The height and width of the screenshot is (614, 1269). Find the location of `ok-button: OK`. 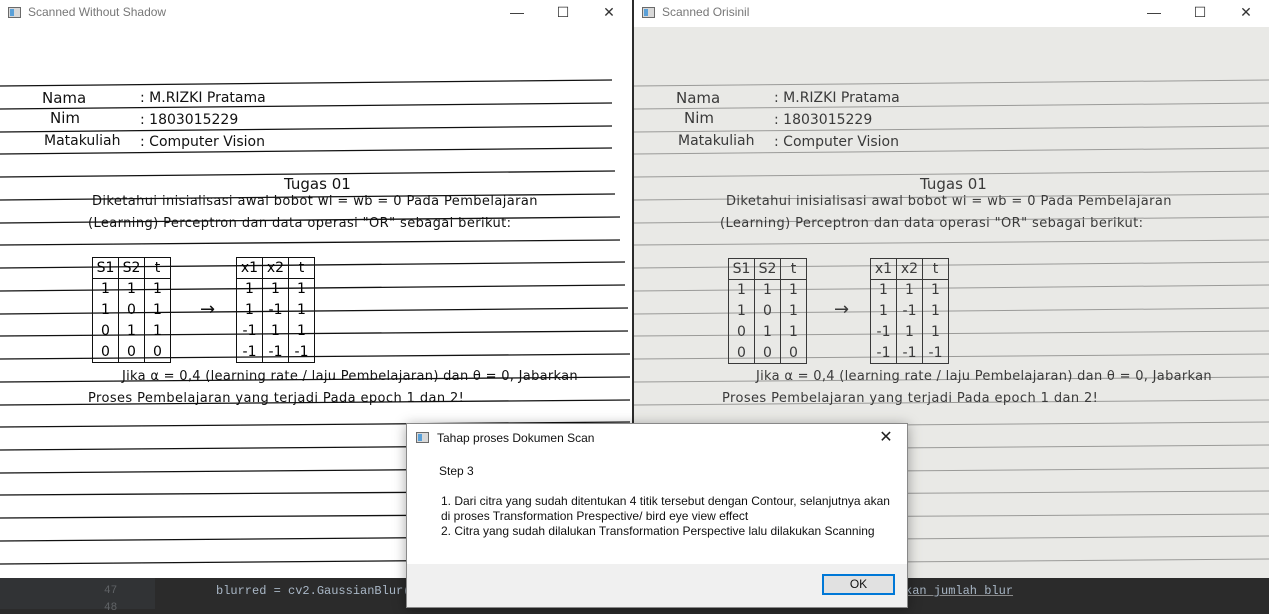

ok-button: OK is located at coordinates (858, 584).